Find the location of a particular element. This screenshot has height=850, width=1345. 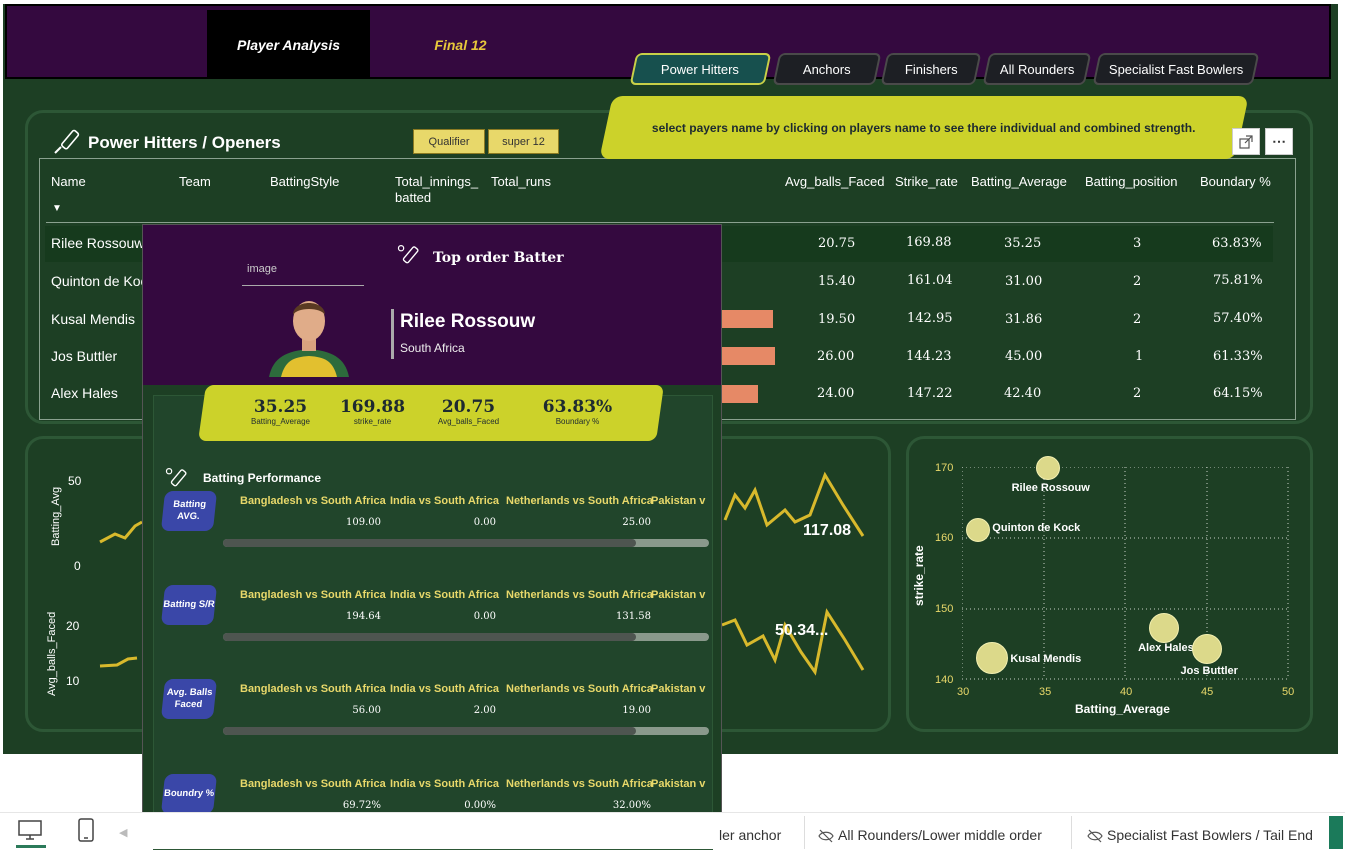

cell-avg-balls: 26.00 is located at coordinates (836, 356).